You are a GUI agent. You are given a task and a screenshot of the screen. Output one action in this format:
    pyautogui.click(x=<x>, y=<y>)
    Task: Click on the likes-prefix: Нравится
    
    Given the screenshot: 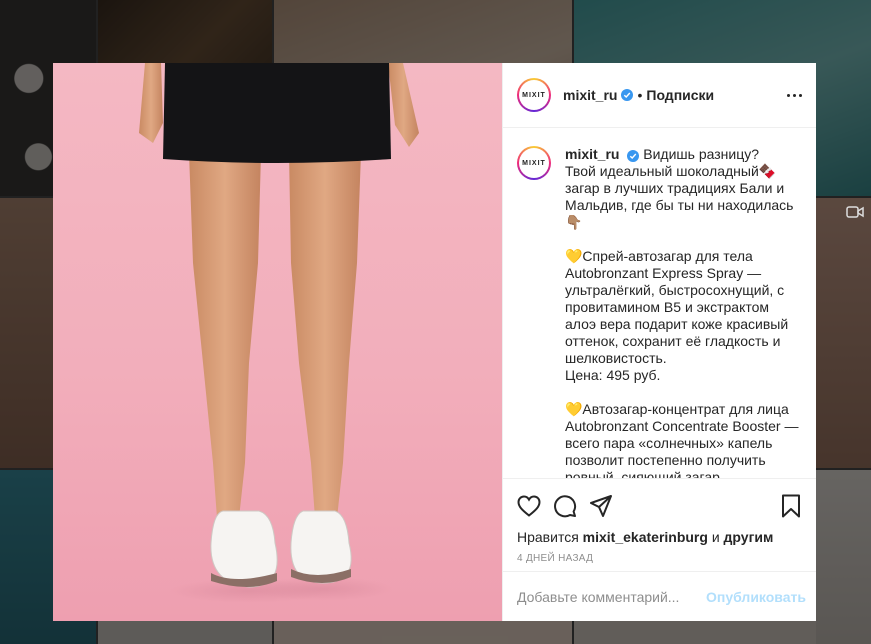 What is the action you would take?
    pyautogui.click(x=548, y=537)
    